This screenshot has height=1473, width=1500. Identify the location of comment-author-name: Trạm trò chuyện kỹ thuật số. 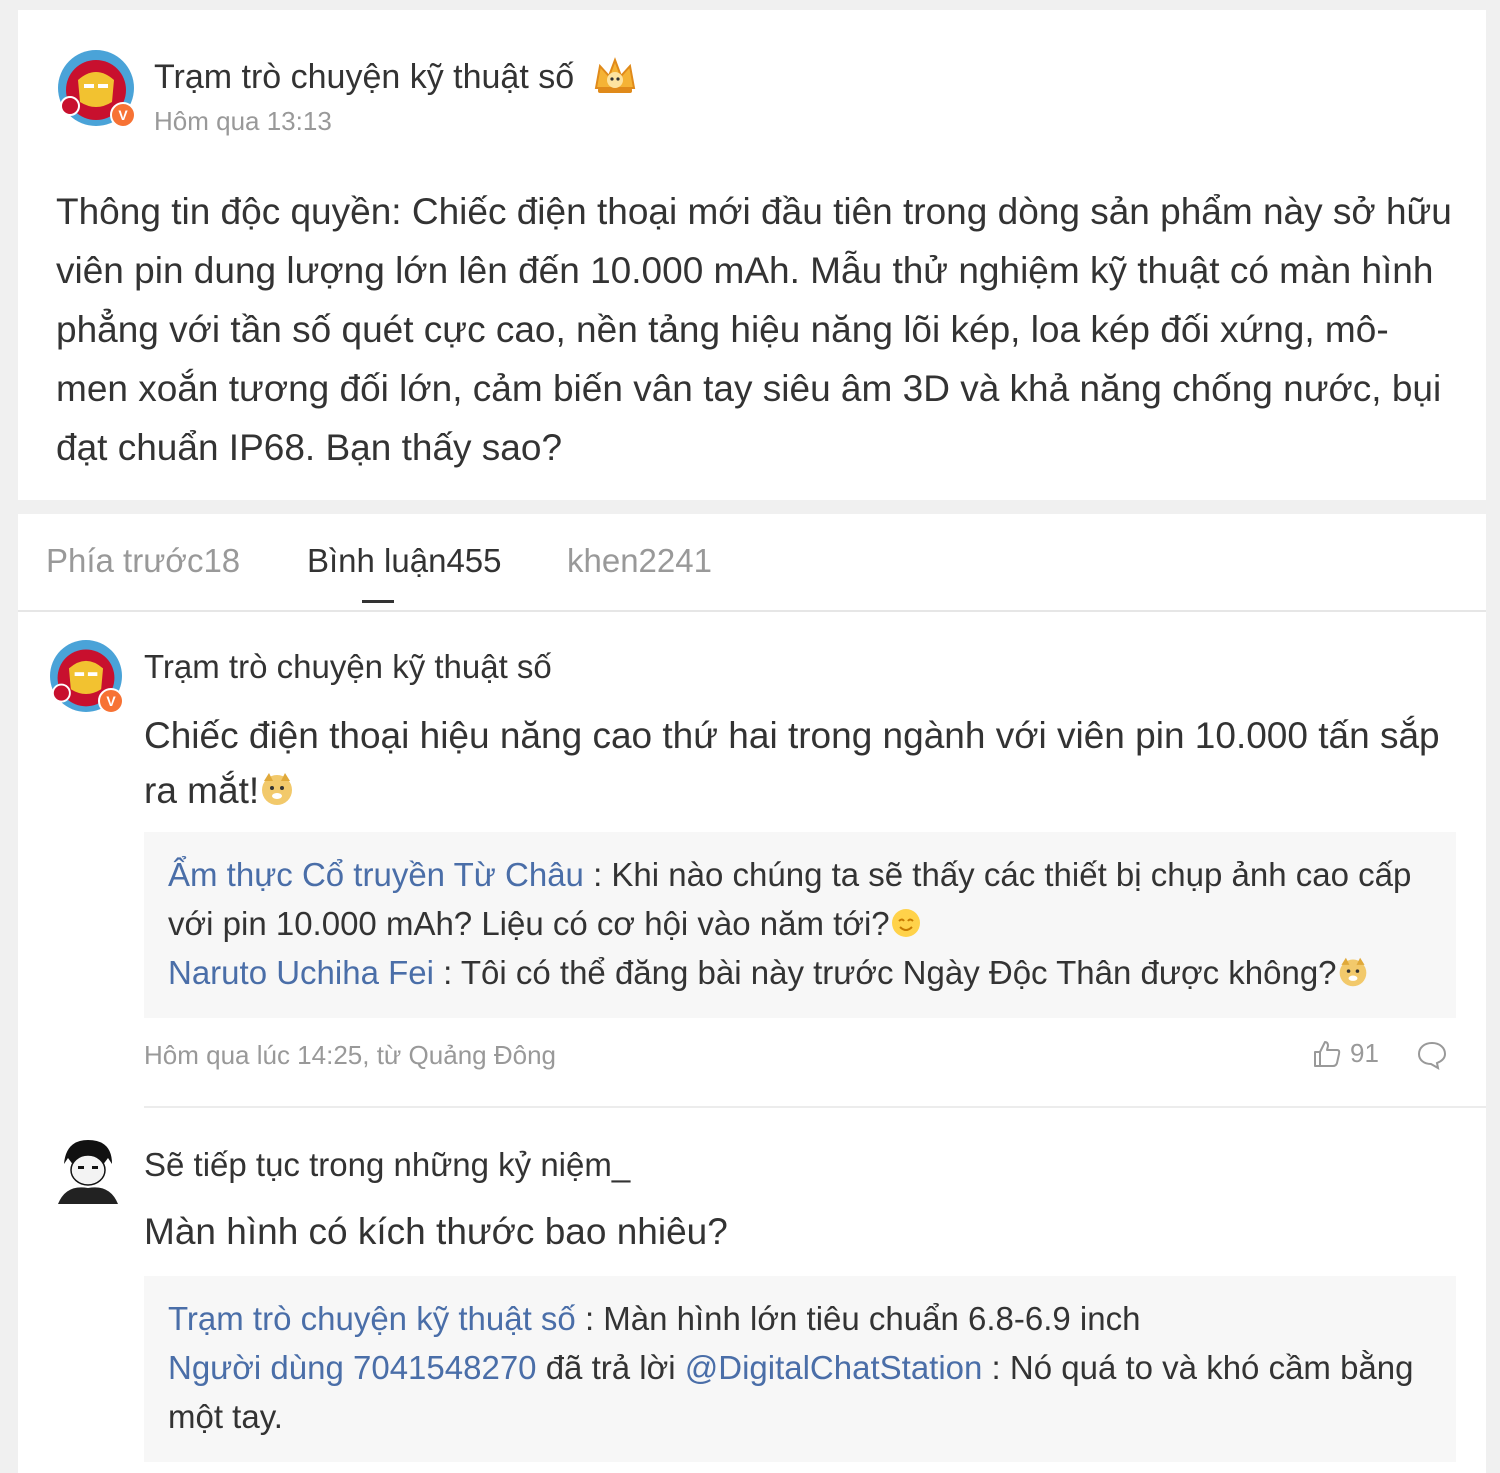
(348, 667).